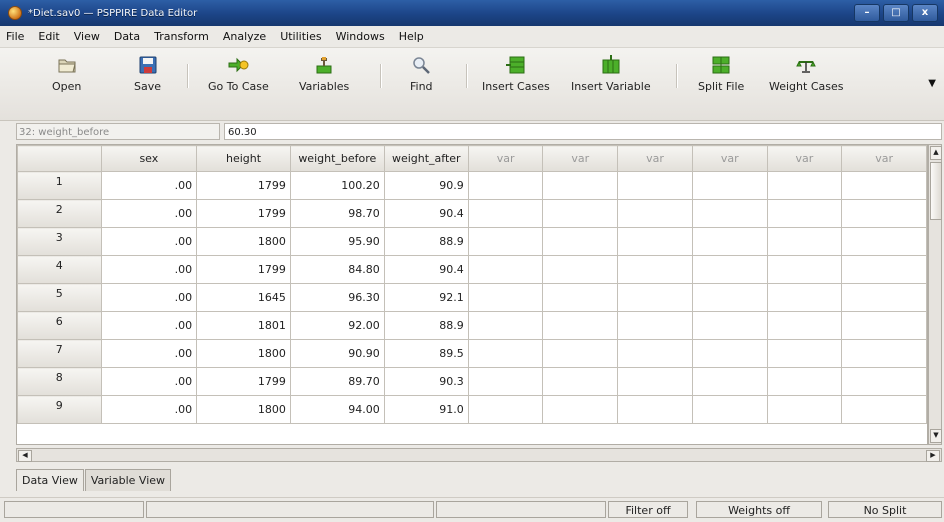 The width and height of the screenshot is (944, 522). Describe the element at coordinates (426, 297) in the screenshot. I see `data-cell: 92.1` at that location.